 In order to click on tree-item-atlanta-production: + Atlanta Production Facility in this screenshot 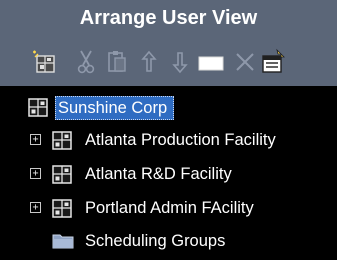, I will do `click(168, 140)`.